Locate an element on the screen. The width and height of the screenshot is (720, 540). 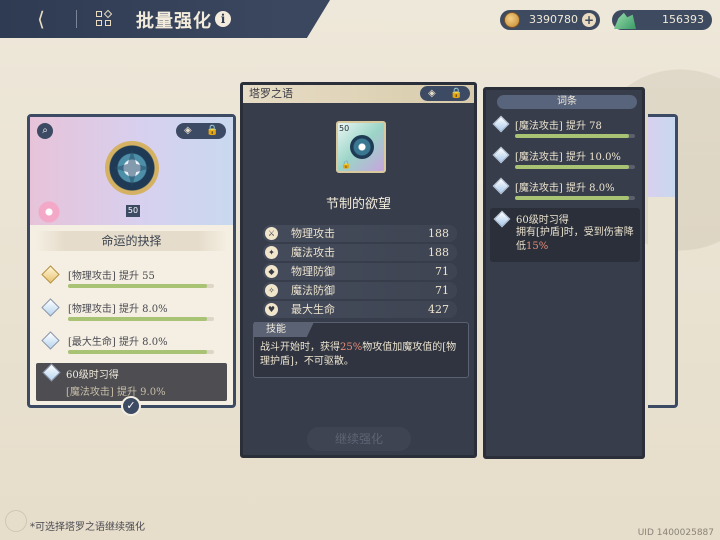
card-name: 节制的欲望 is located at coordinates (358, 204).